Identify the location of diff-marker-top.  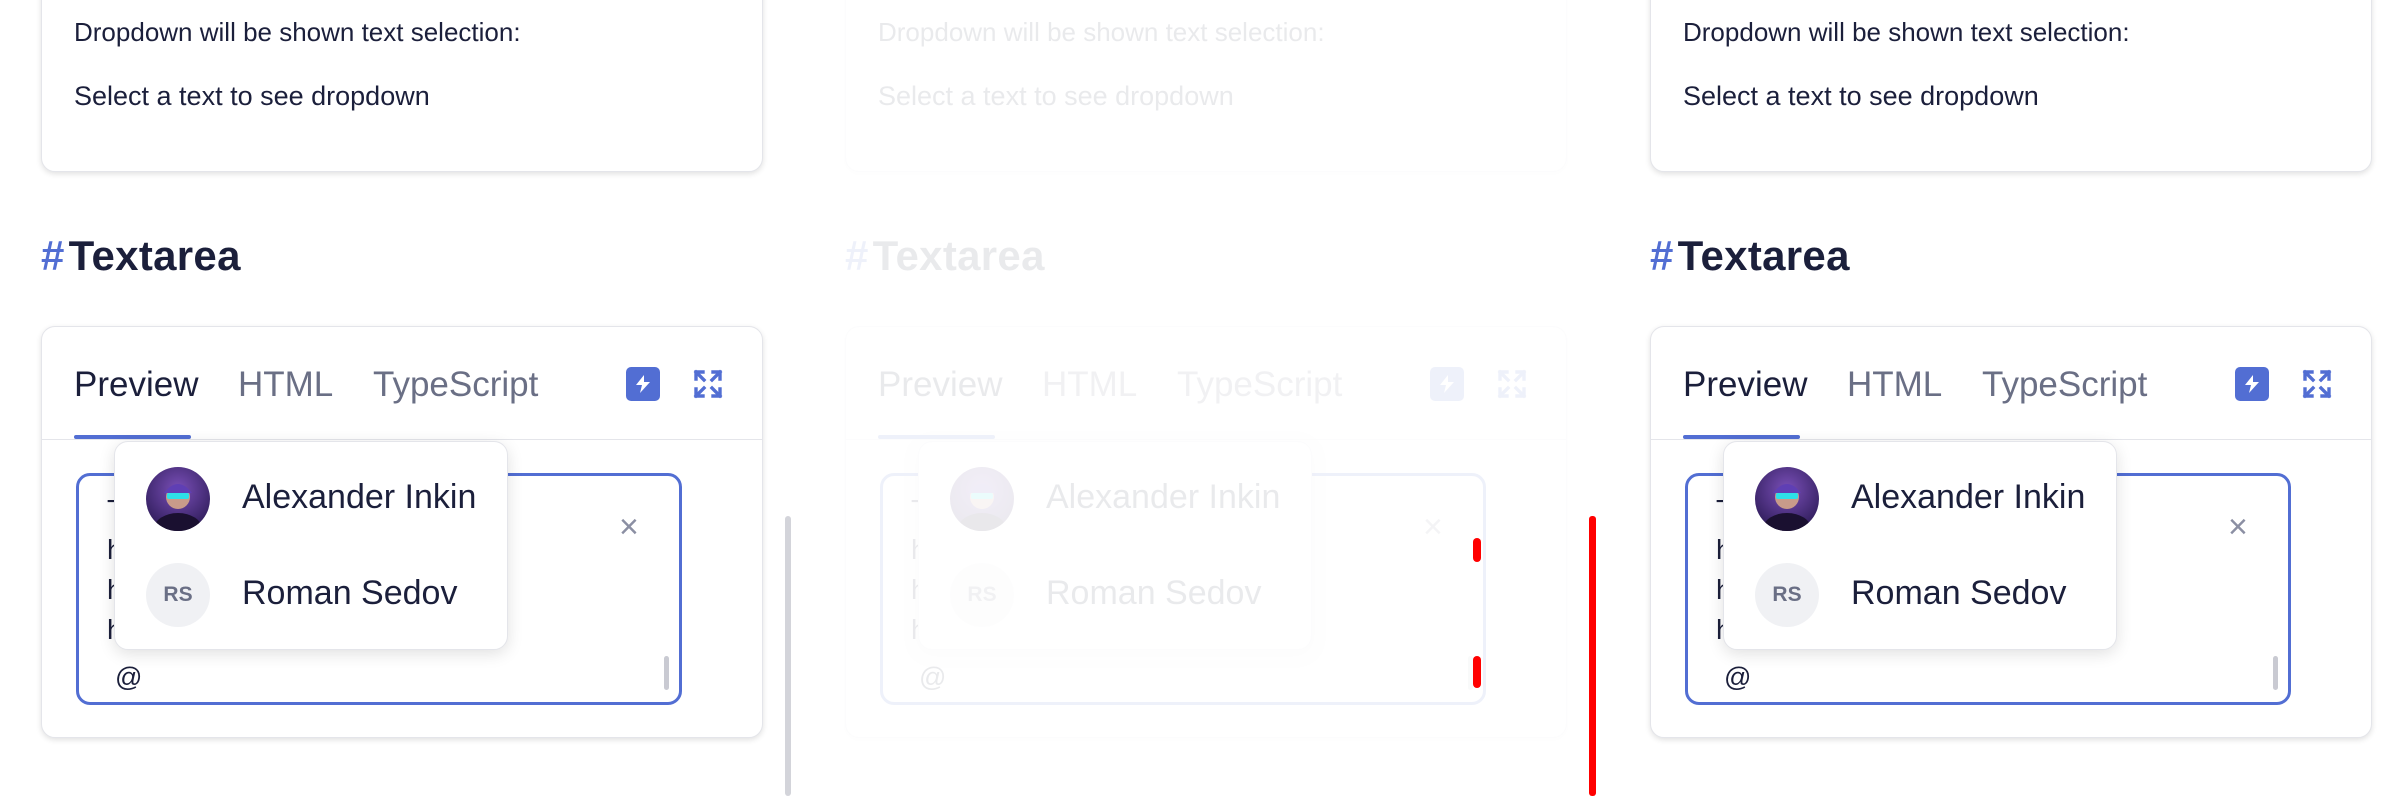
(1477, 550).